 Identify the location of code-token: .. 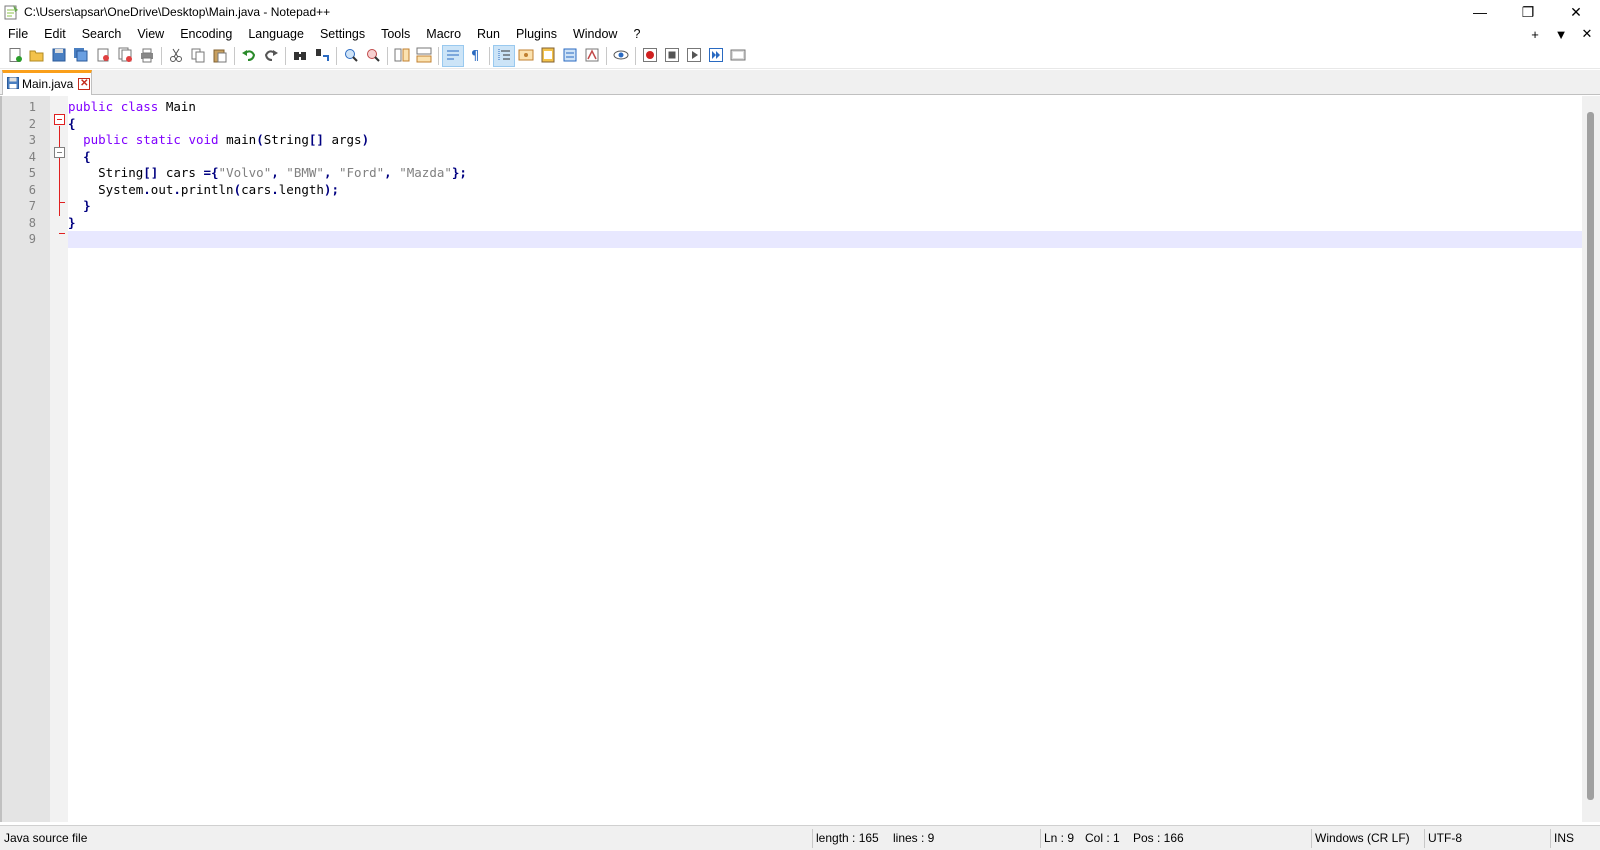
(147, 189).